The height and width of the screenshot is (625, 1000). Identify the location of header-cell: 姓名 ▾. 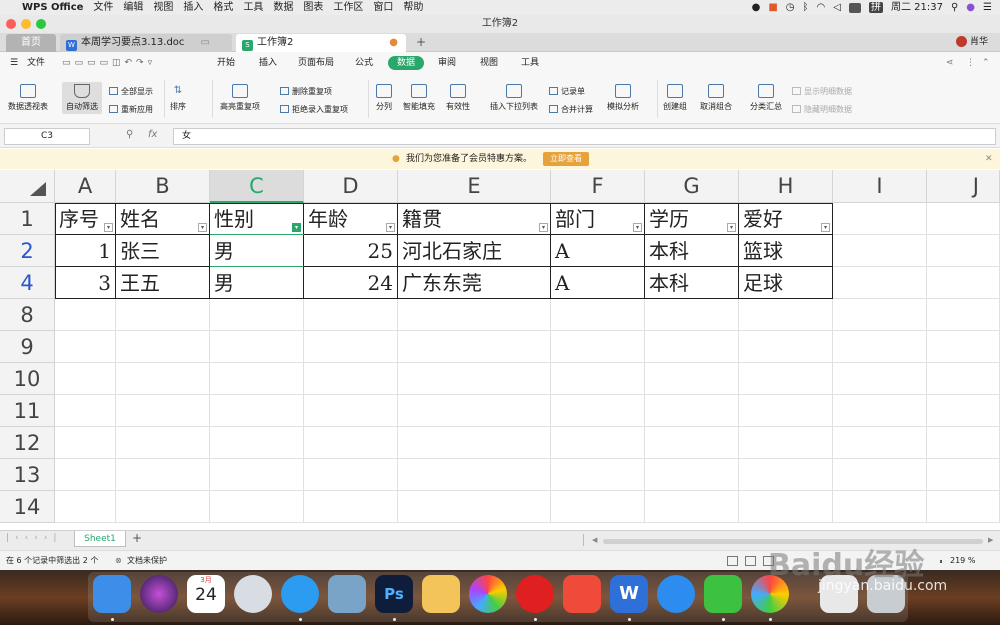
(163, 219).